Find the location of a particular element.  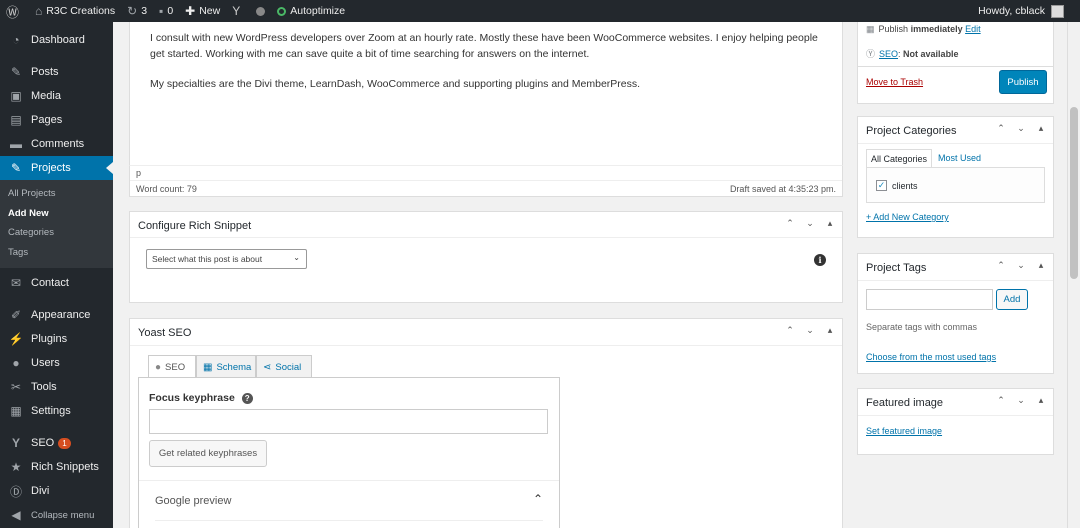

site-name-link: ⌂ R3C Creations is located at coordinates (75, 11).